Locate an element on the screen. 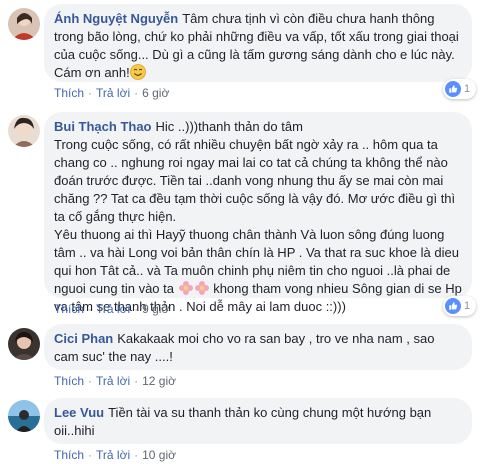 This screenshot has height=464, width=494. comment-actions: Thích · Trả lời · 9 giờ is located at coordinates (111, 309).